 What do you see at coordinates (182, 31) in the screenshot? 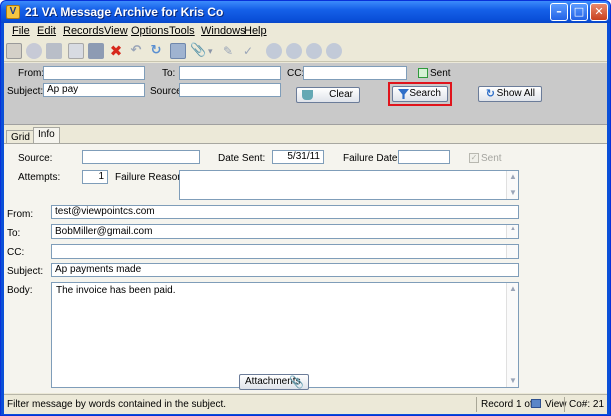
I see `menu-tools: Tools` at bounding box center [182, 31].